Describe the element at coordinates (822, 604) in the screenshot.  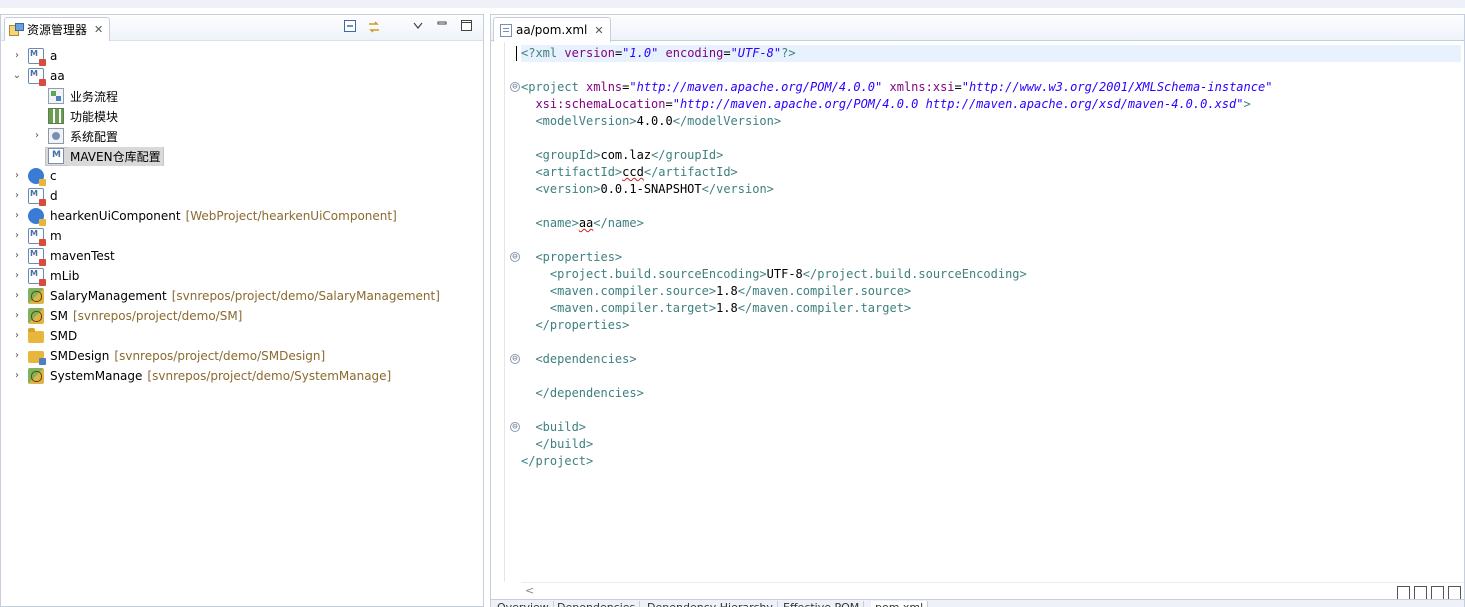
I see `pom-editor-tab: Effective POM` at that location.